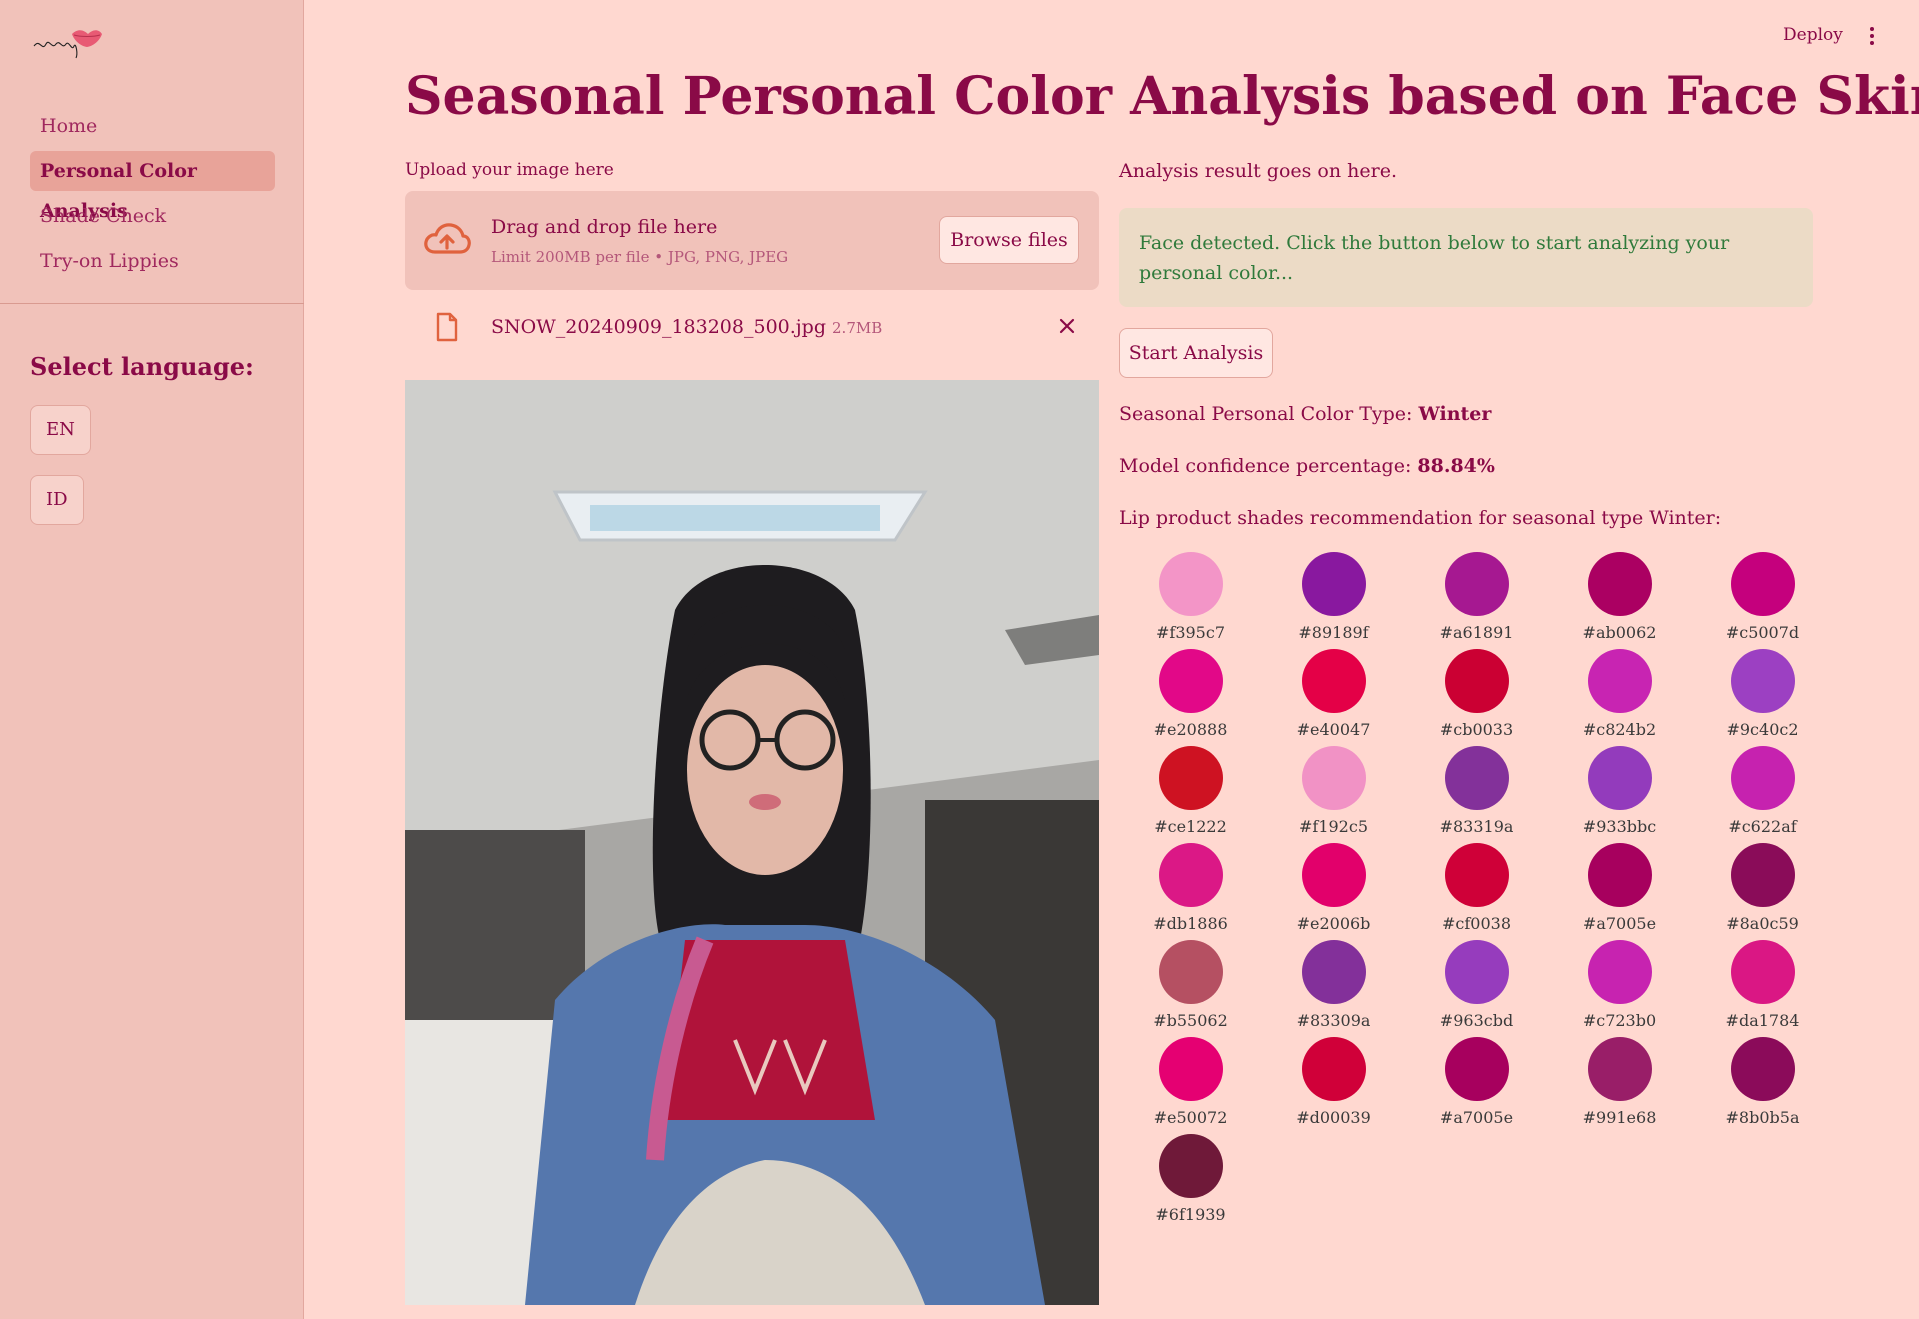  What do you see at coordinates (1476, 632) in the screenshot?
I see `swatch-hex-code: #a61891` at bounding box center [1476, 632].